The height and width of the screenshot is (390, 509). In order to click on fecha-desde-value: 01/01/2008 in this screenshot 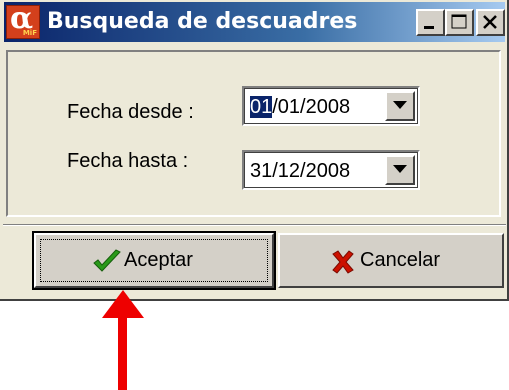, I will do `click(300, 107)`.